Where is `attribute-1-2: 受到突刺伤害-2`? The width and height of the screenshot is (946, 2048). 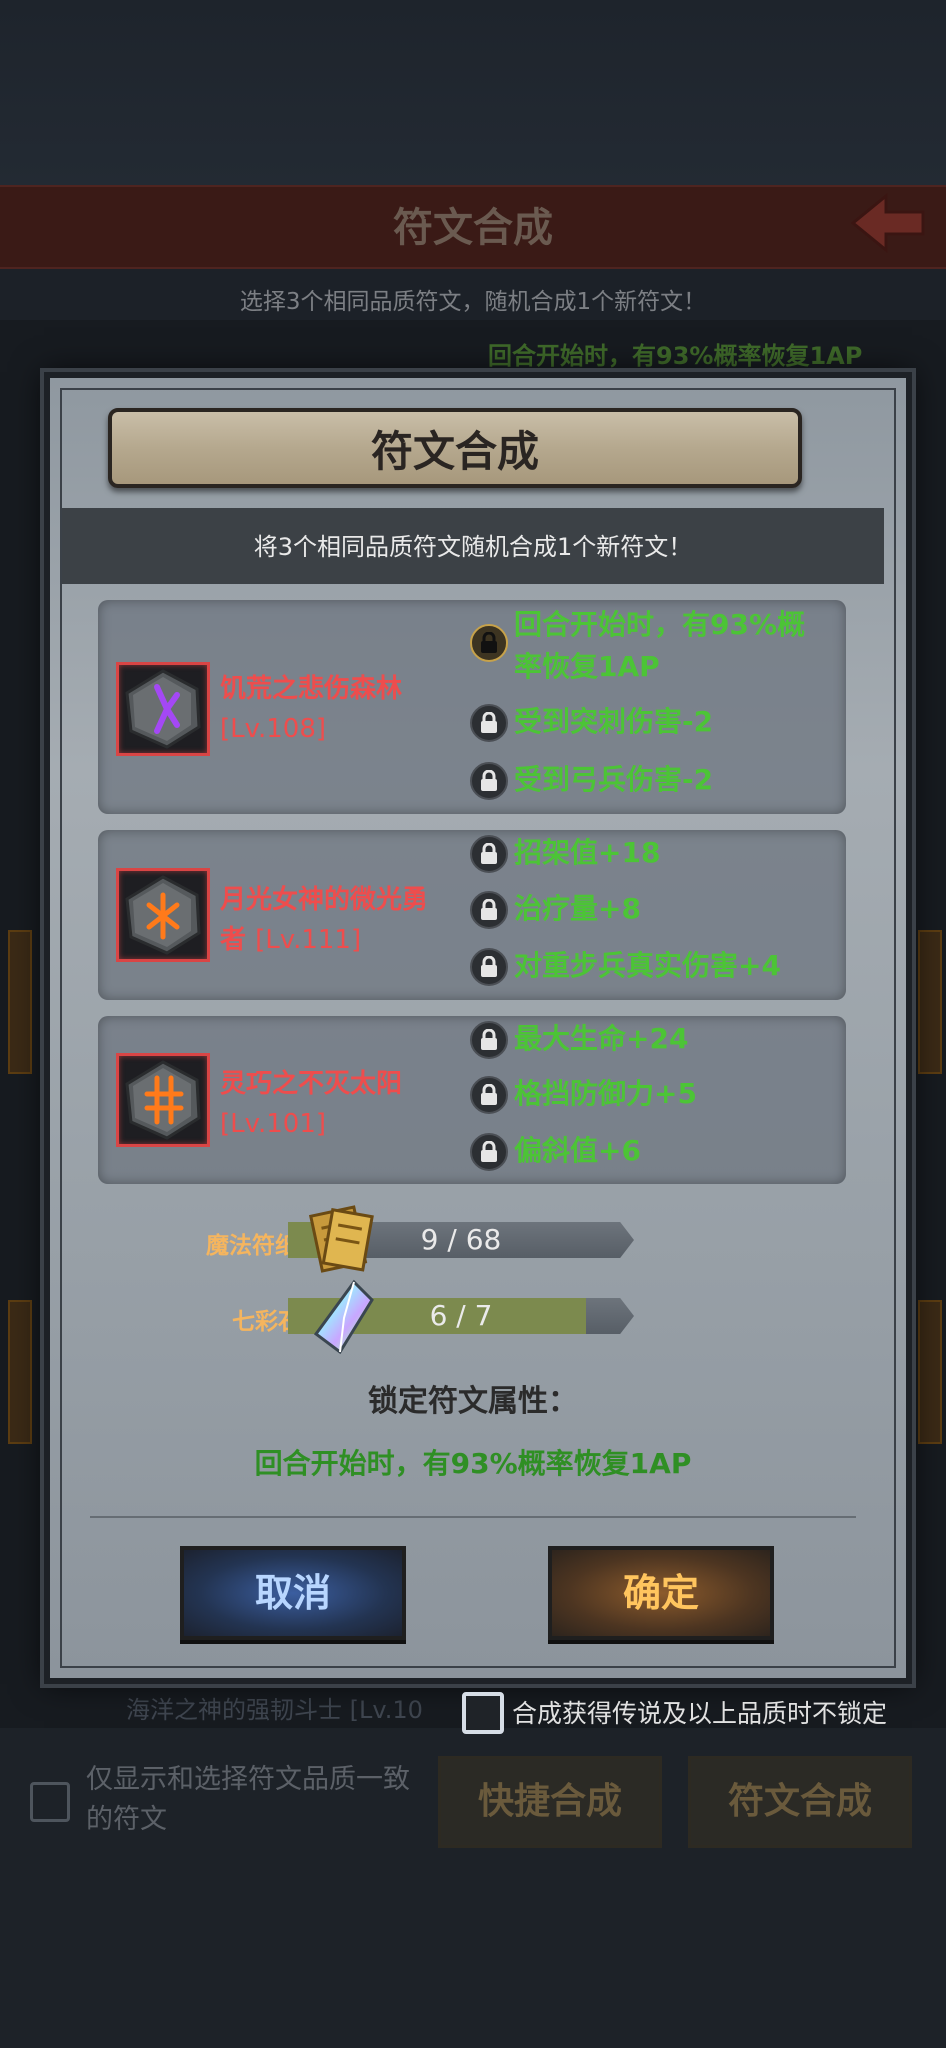
attribute-1-2: 受到突刺伤害-2 is located at coordinates (614, 721).